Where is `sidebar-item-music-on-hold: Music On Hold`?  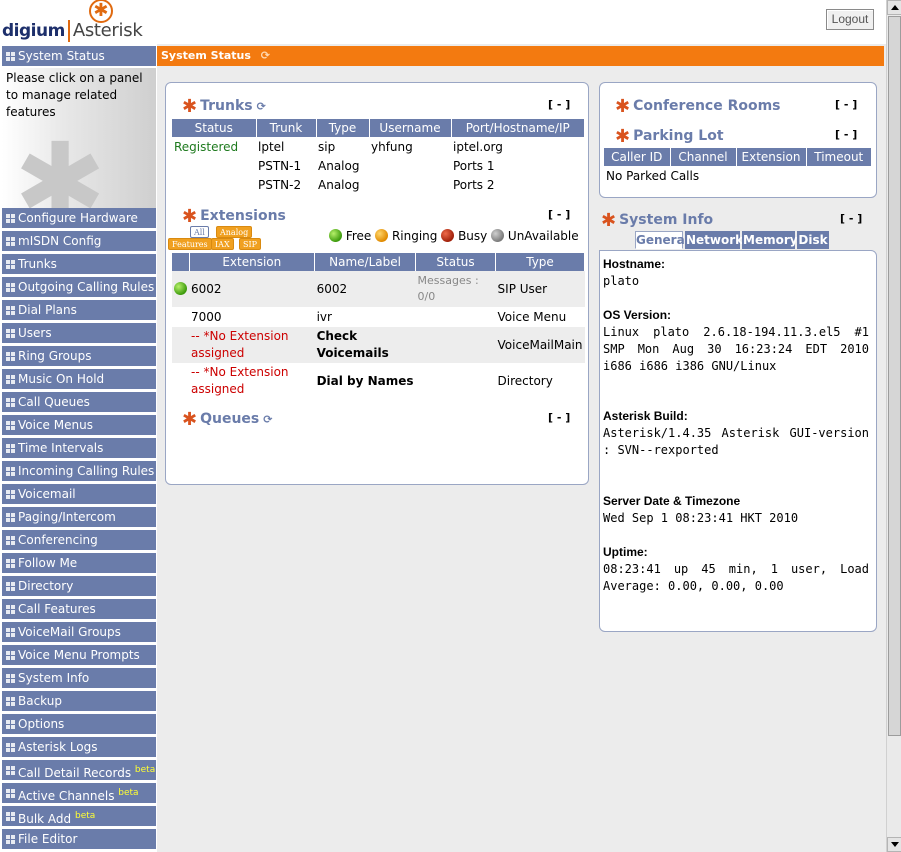 sidebar-item-music-on-hold: Music On Hold is located at coordinates (79, 379).